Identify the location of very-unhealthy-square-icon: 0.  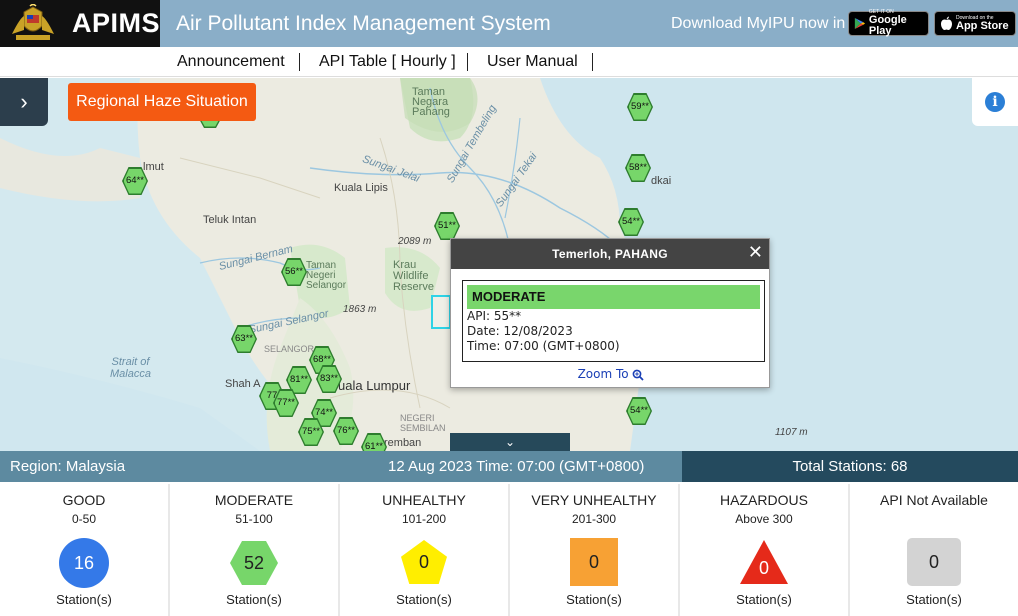
(594, 562).